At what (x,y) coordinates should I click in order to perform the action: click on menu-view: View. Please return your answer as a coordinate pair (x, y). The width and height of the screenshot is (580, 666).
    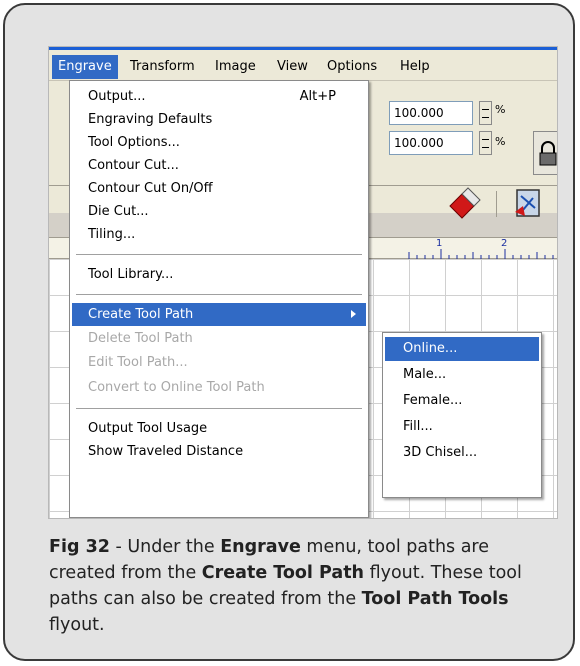
    Looking at the image, I should click on (292, 67).